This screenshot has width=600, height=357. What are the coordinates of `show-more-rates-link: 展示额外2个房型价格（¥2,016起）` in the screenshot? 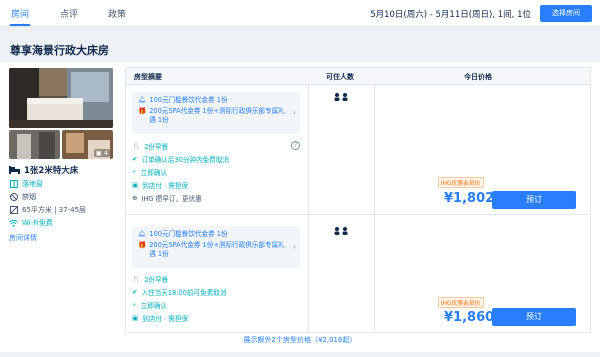 It's located at (300, 340).